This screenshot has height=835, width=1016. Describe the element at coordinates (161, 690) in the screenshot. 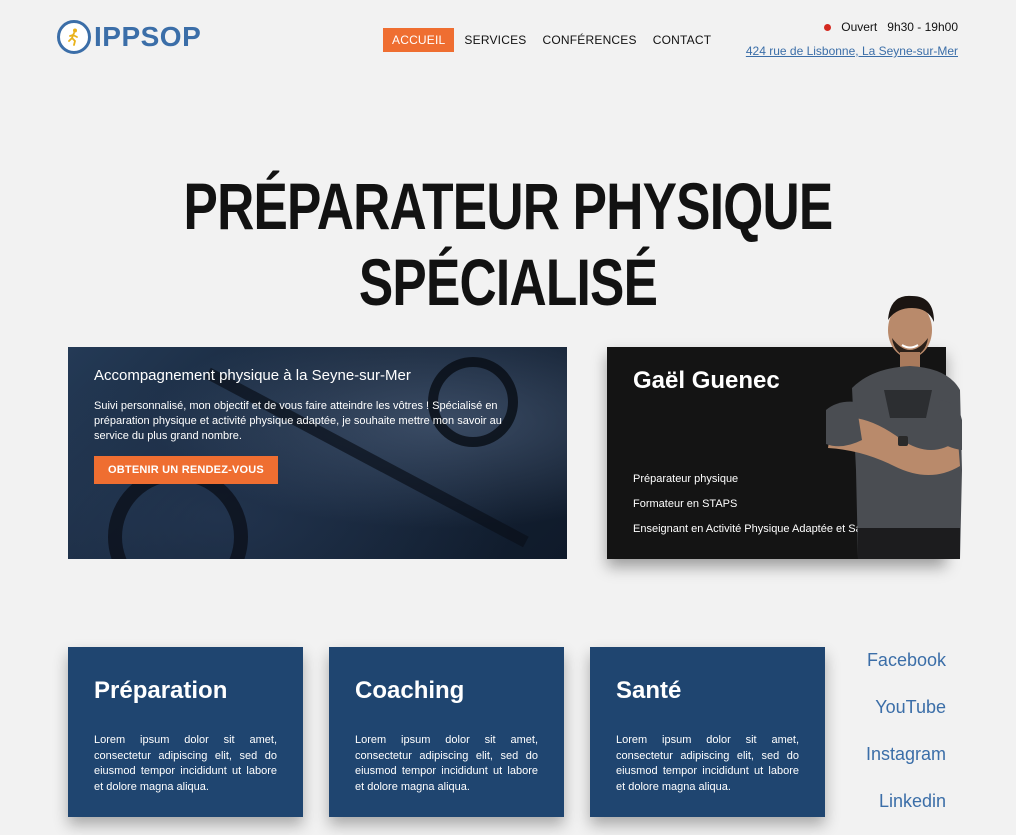

I see `service-title: Préparation` at that location.